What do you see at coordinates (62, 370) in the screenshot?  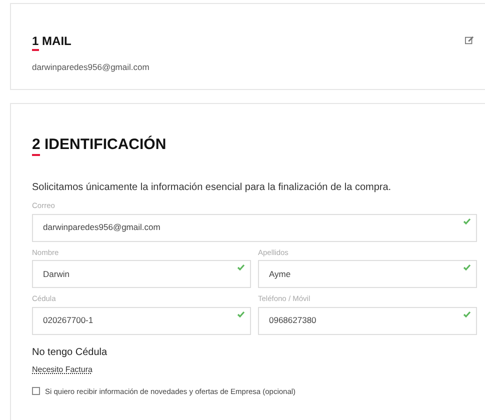 I see `invoice-link: Necesito Factura` at bounding box center [62, 370].